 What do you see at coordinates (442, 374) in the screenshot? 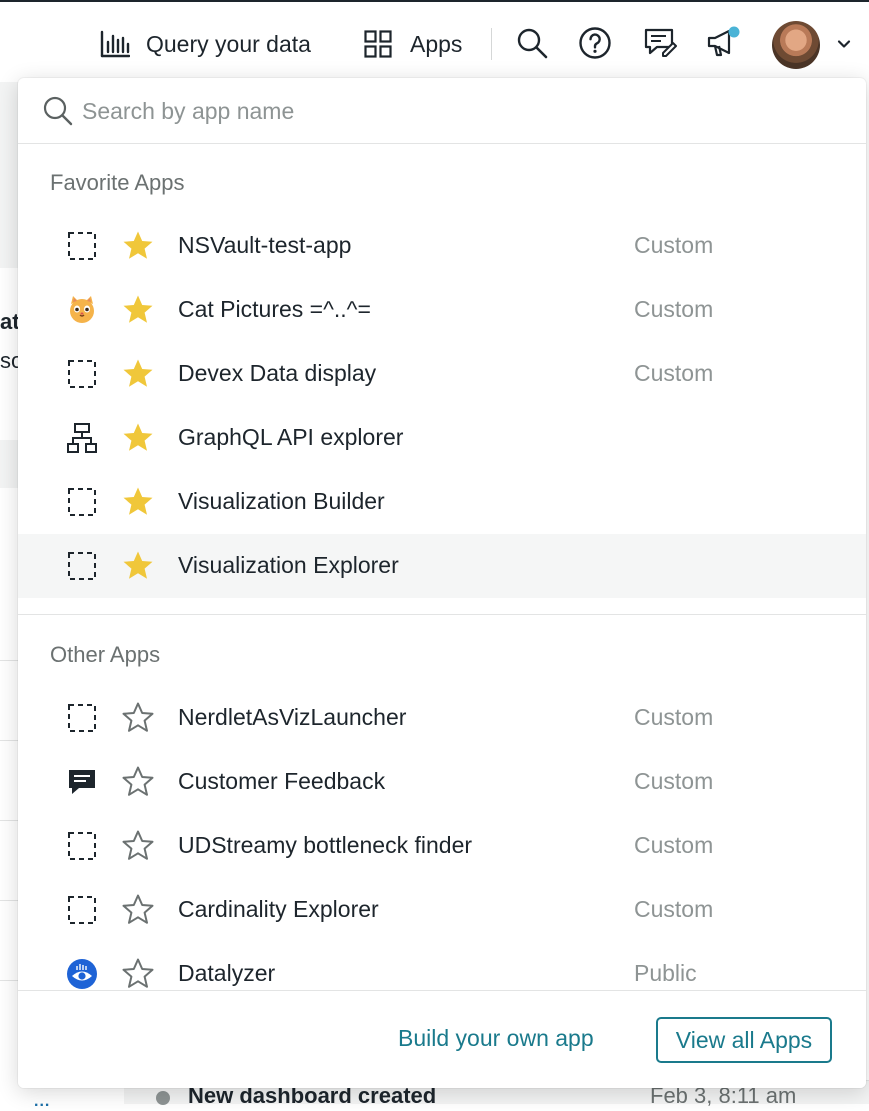
I see `app-row: Devex Data display Custom` at bounding box center [442, 374].